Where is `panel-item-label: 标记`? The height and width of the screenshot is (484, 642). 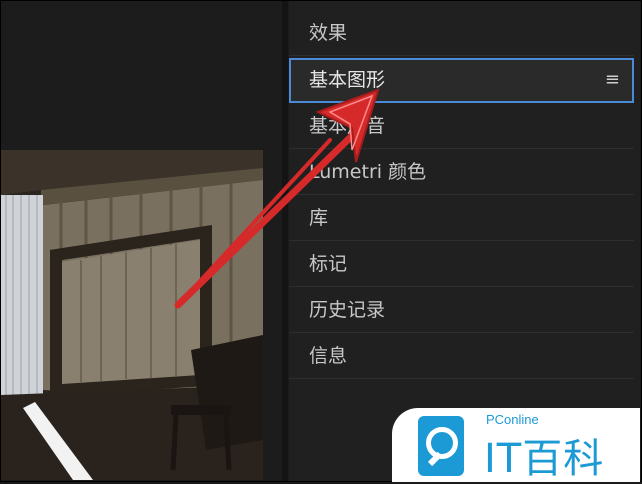 panel-item-label: 标记 is located at coordinates (328, 264).